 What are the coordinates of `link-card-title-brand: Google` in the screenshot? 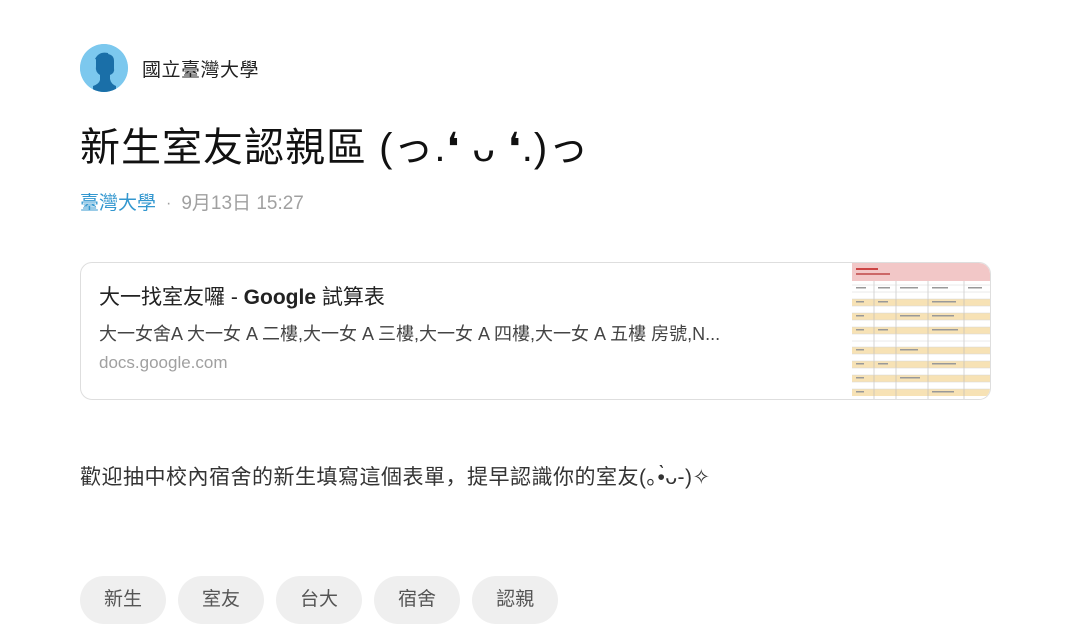 It's located at (280, 297).